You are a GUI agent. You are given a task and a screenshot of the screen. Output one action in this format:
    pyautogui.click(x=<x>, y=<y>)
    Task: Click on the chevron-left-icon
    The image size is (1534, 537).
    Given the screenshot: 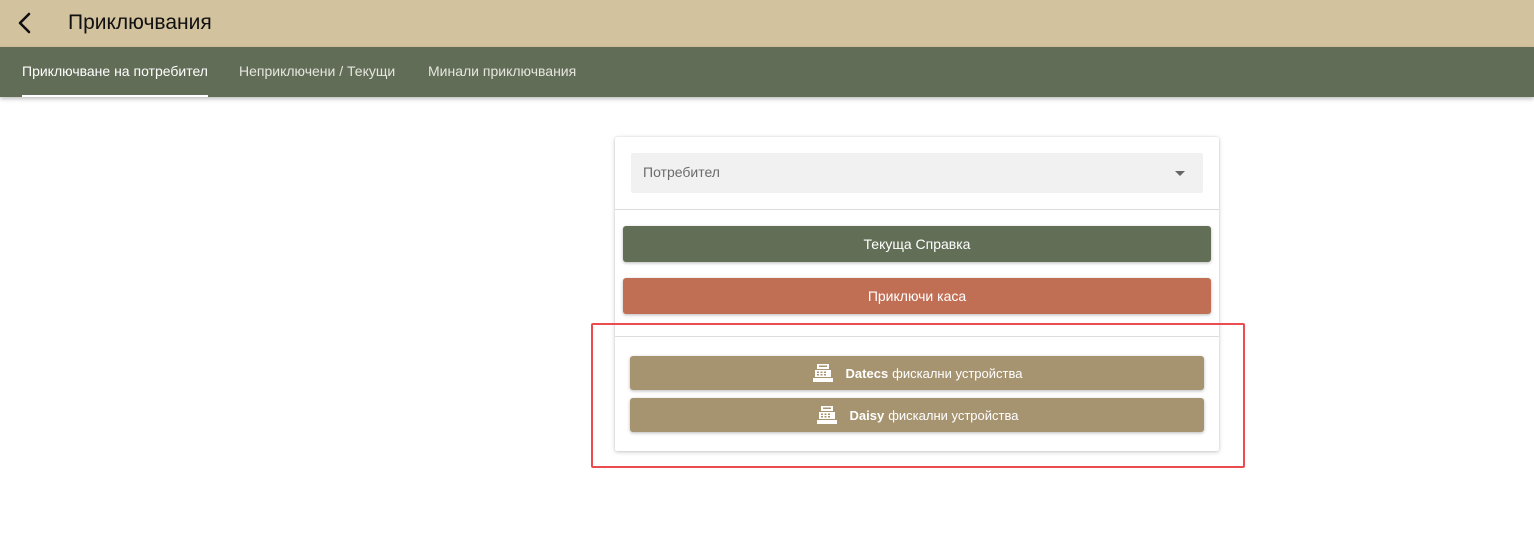 What is the action you would take?
    pyautogui.click(x=24, y=23)
    